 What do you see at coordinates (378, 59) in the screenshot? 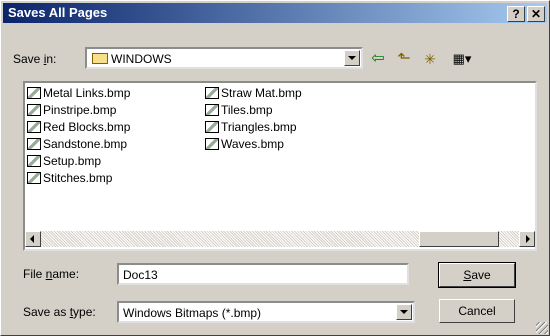
I see `back-icon: ⇦` at bounding box center [378, 59].